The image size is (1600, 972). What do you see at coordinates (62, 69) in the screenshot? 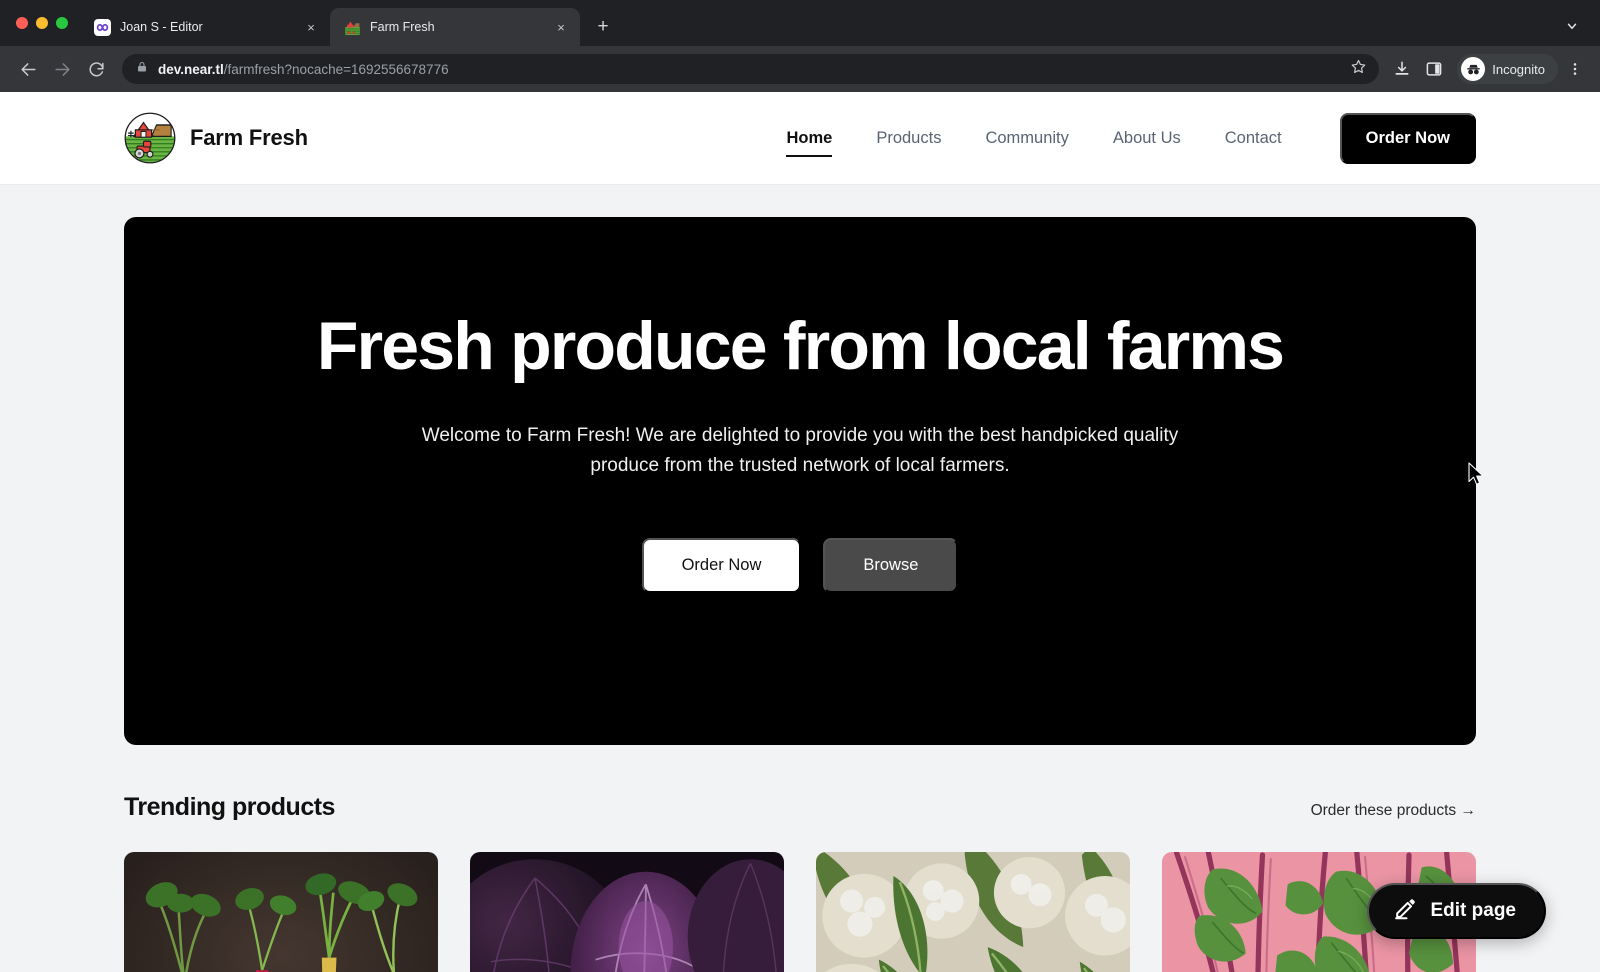
I see `arrow-right-icon` at bounding box center [62, 69].